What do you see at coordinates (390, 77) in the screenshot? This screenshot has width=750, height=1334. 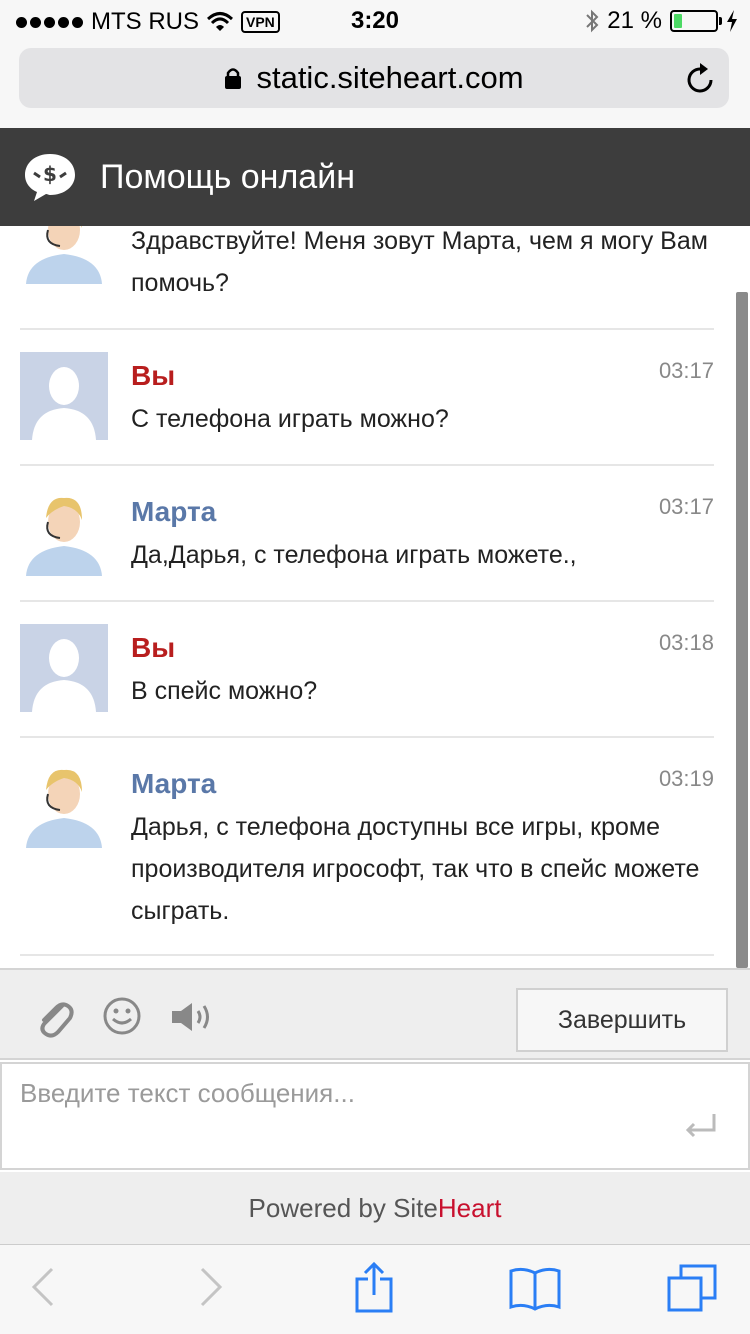 I see `url-text: static.siteheart.com` at bounding box center [390, 77].